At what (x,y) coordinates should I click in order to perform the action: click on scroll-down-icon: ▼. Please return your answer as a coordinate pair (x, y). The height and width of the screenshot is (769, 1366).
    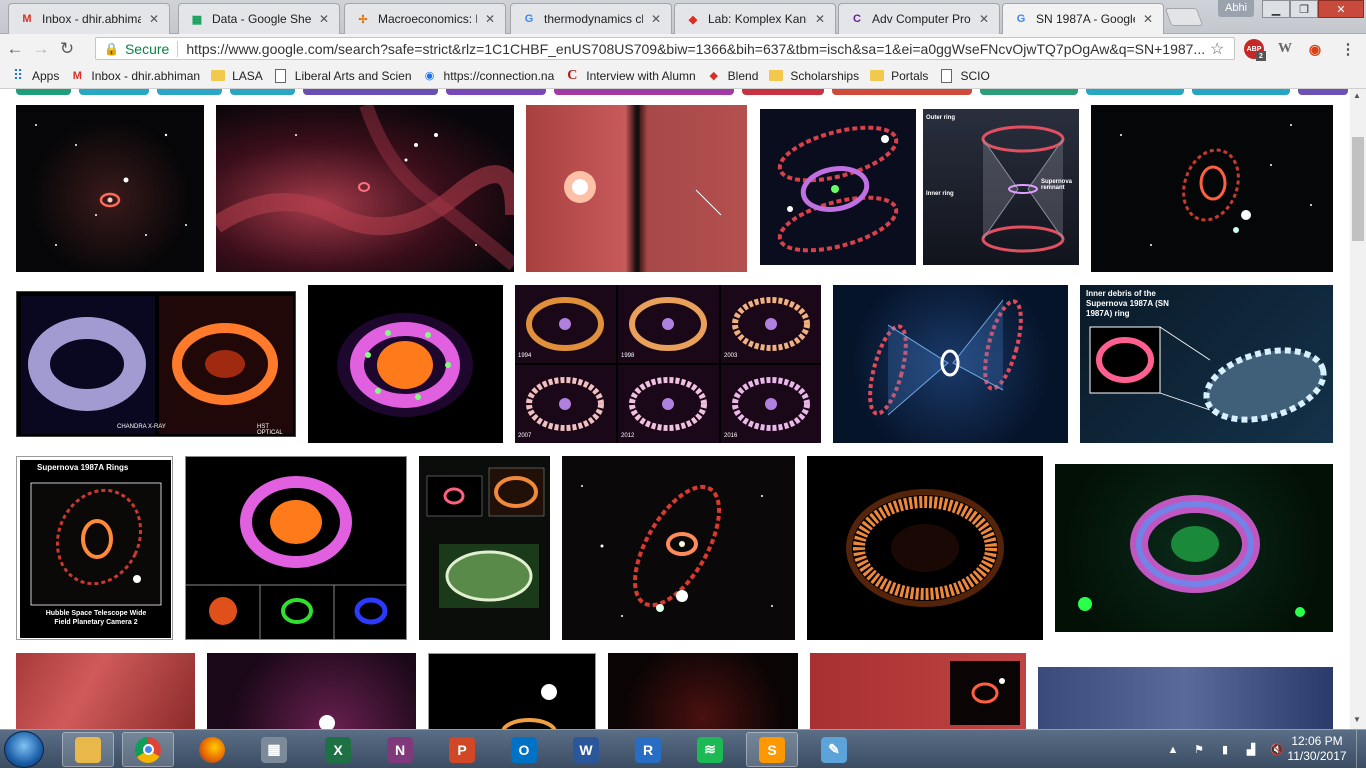
    Looking at the image, I should click on (1357, 719).